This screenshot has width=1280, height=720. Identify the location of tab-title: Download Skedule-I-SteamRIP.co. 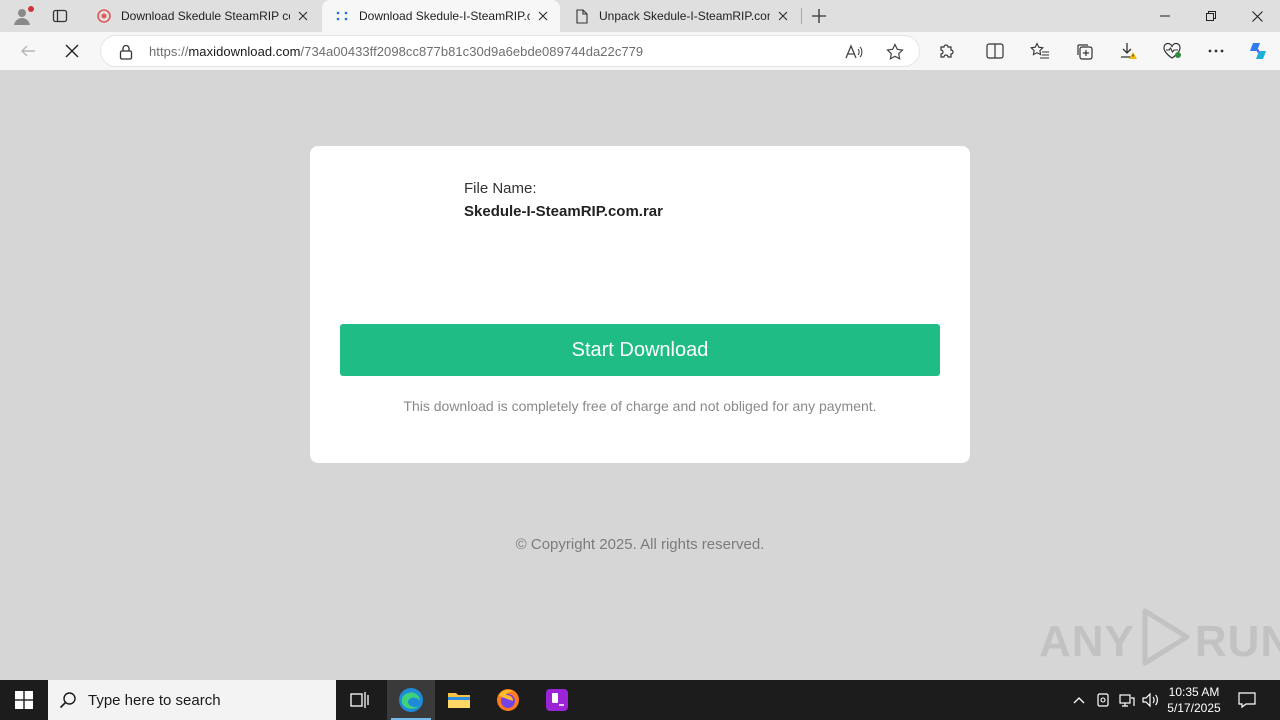
(444, 16).